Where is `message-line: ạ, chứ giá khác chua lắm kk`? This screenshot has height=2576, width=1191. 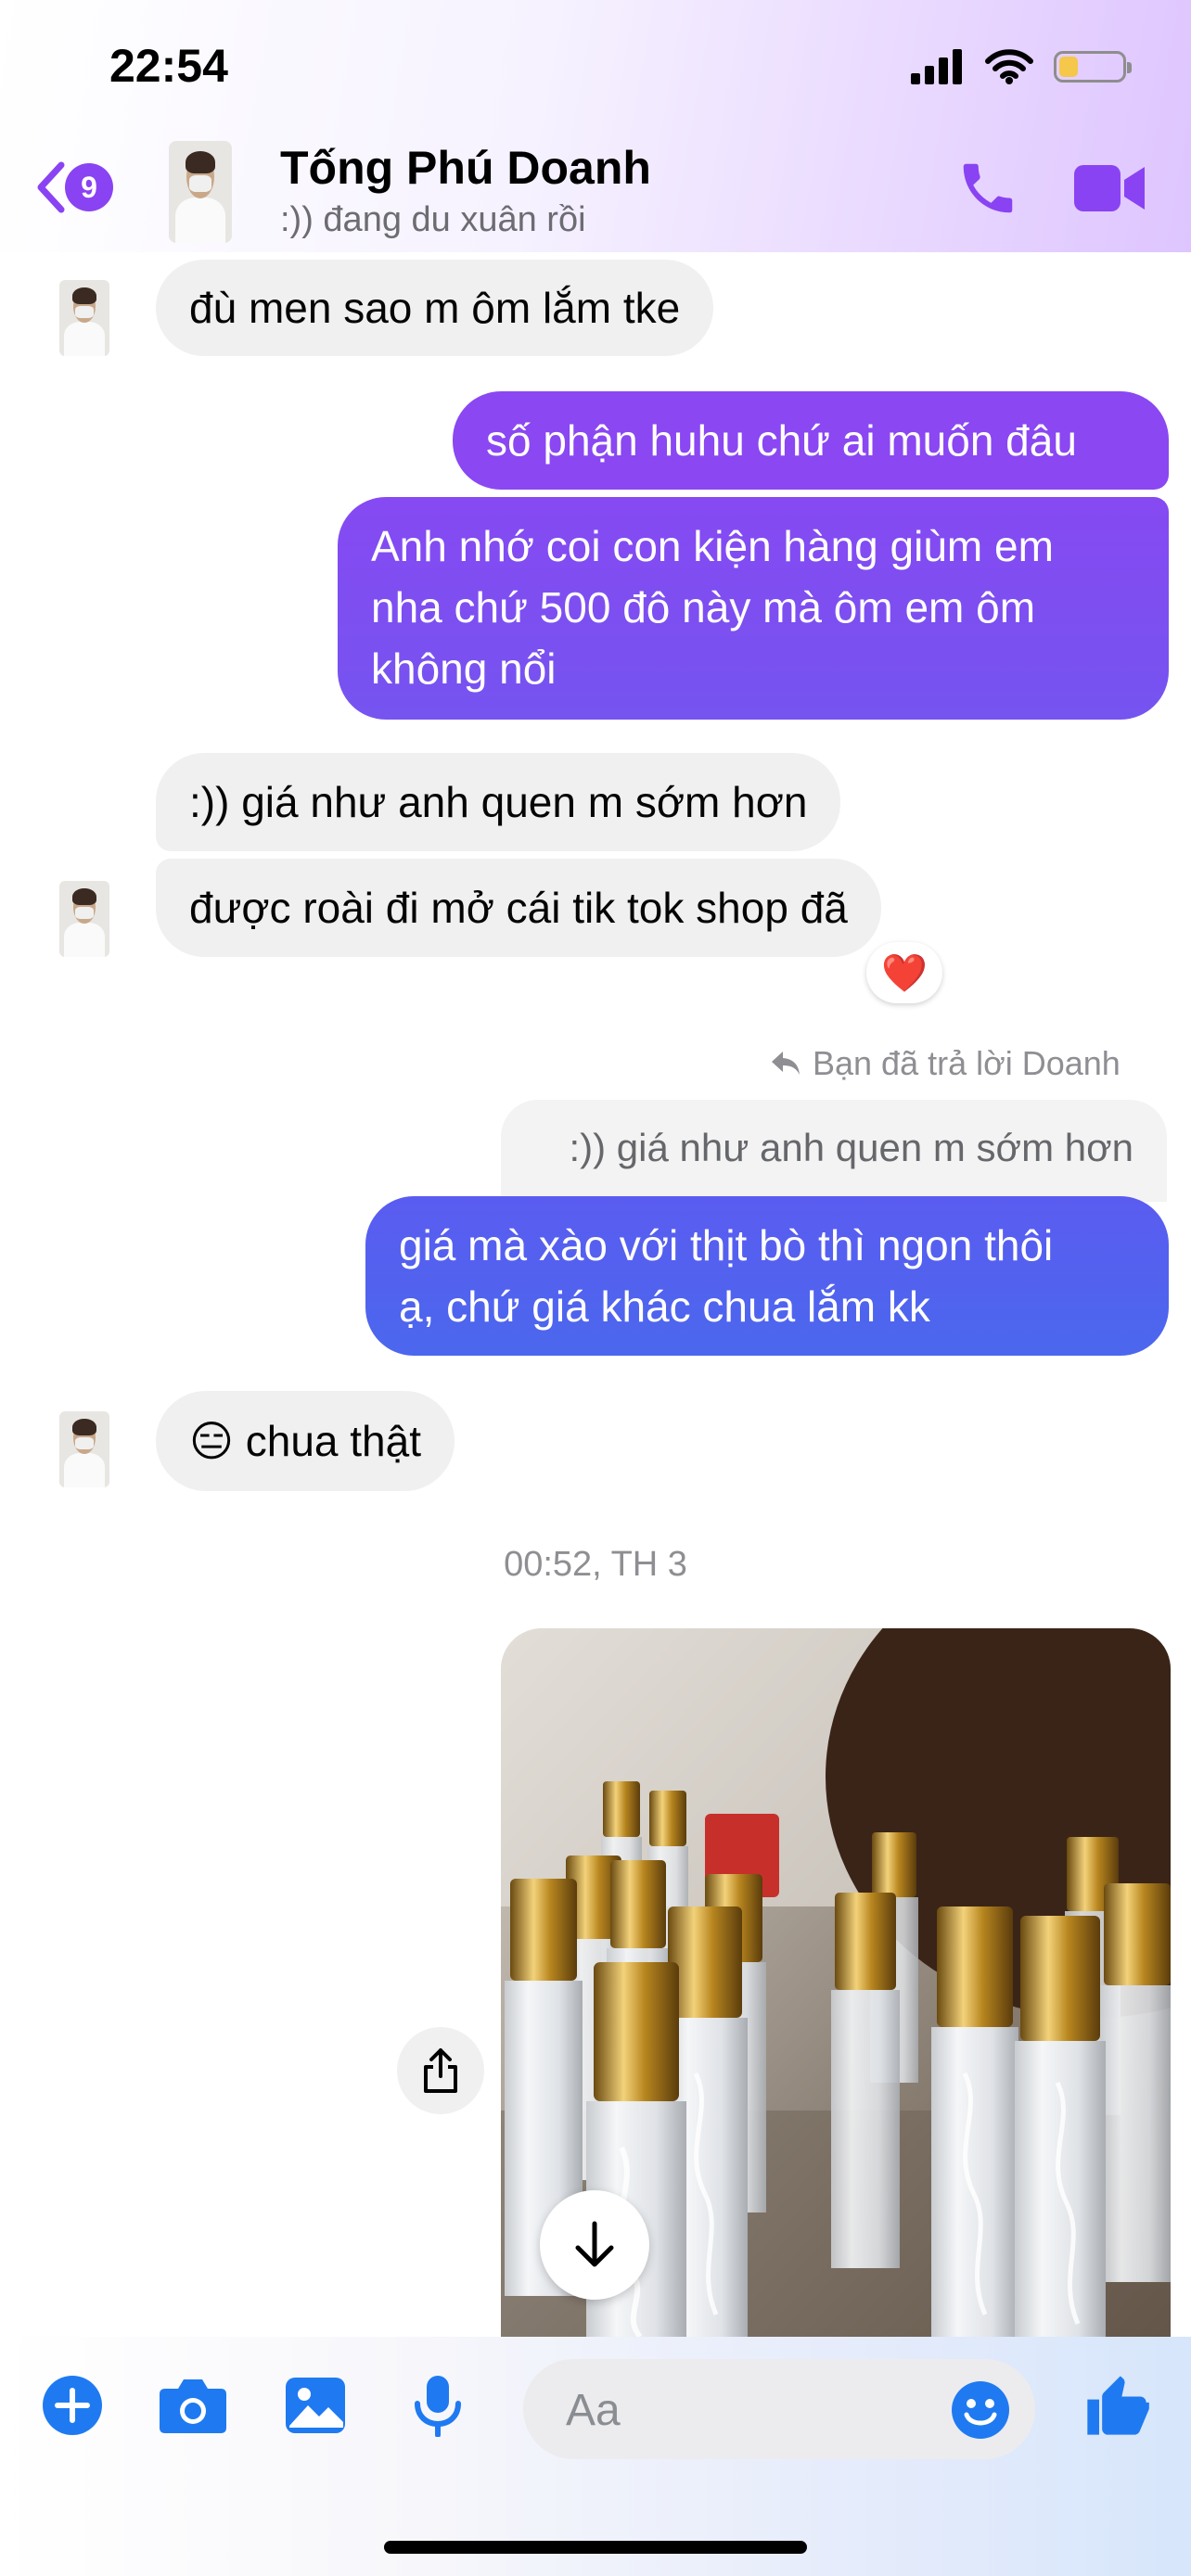
message-line: ạ, chứ giá khác chua lắm kk is located at coordinates (664, 1306).